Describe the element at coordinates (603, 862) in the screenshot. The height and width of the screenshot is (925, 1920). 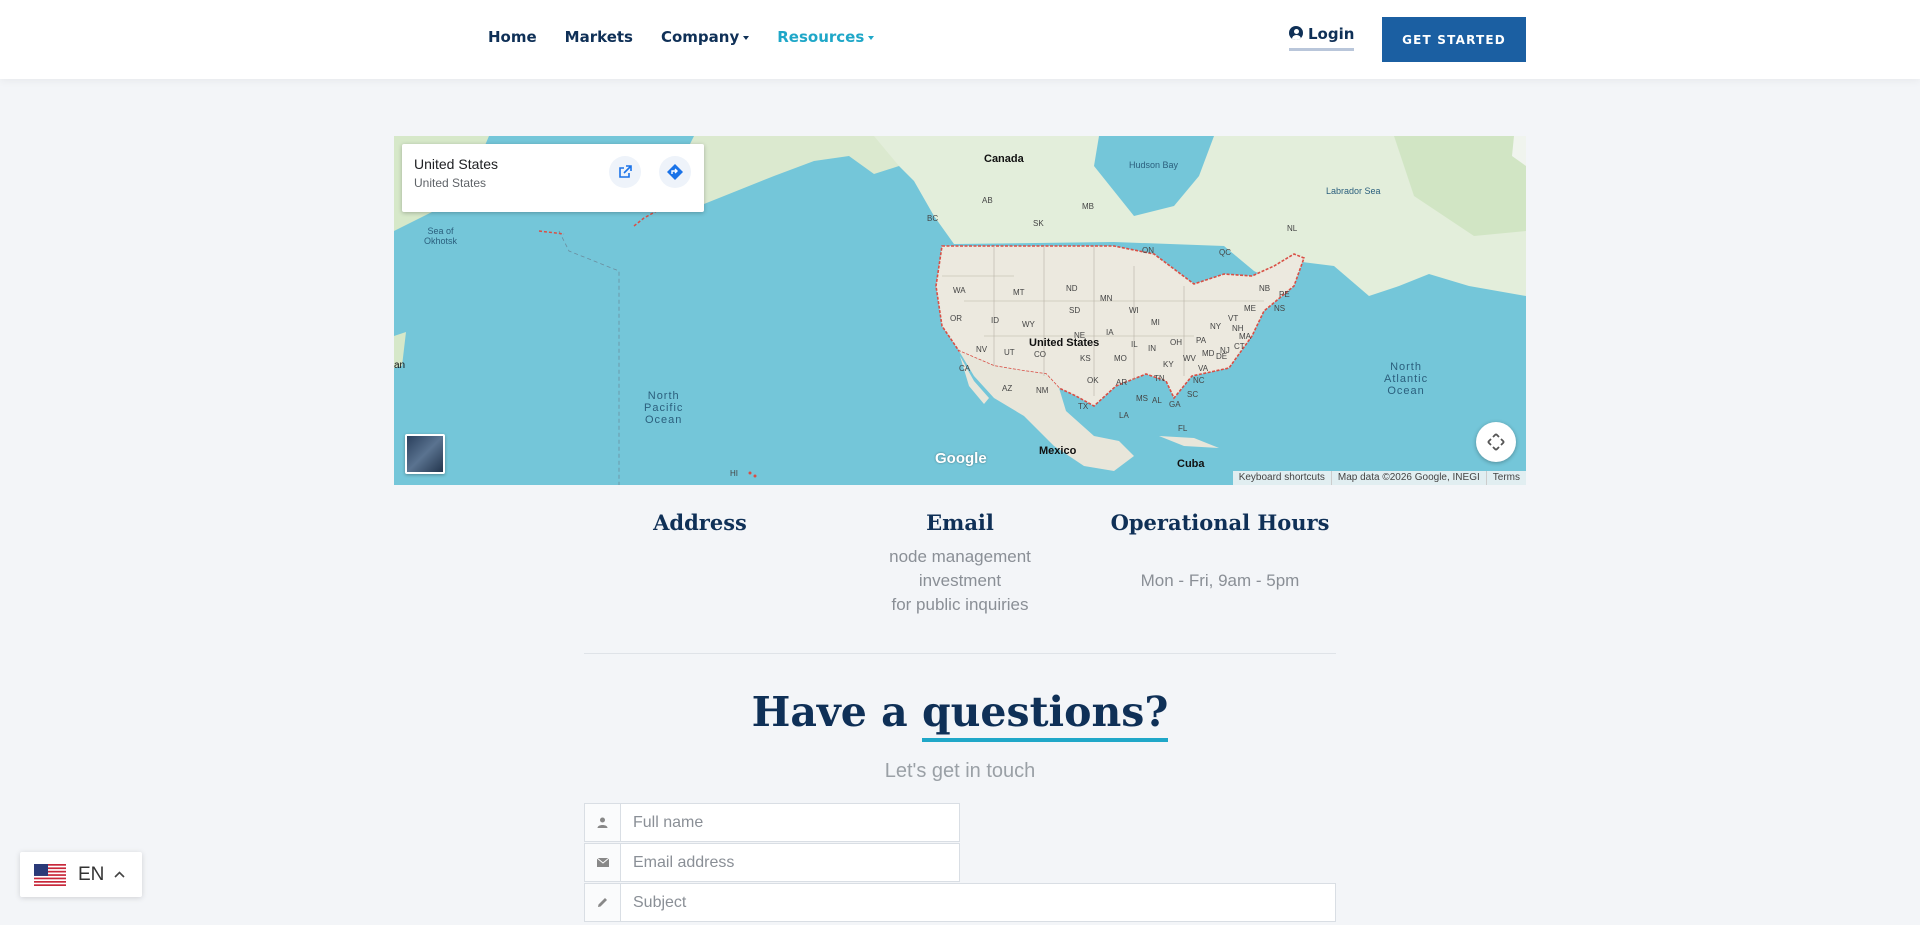
I see `envelope-icon` at that location.